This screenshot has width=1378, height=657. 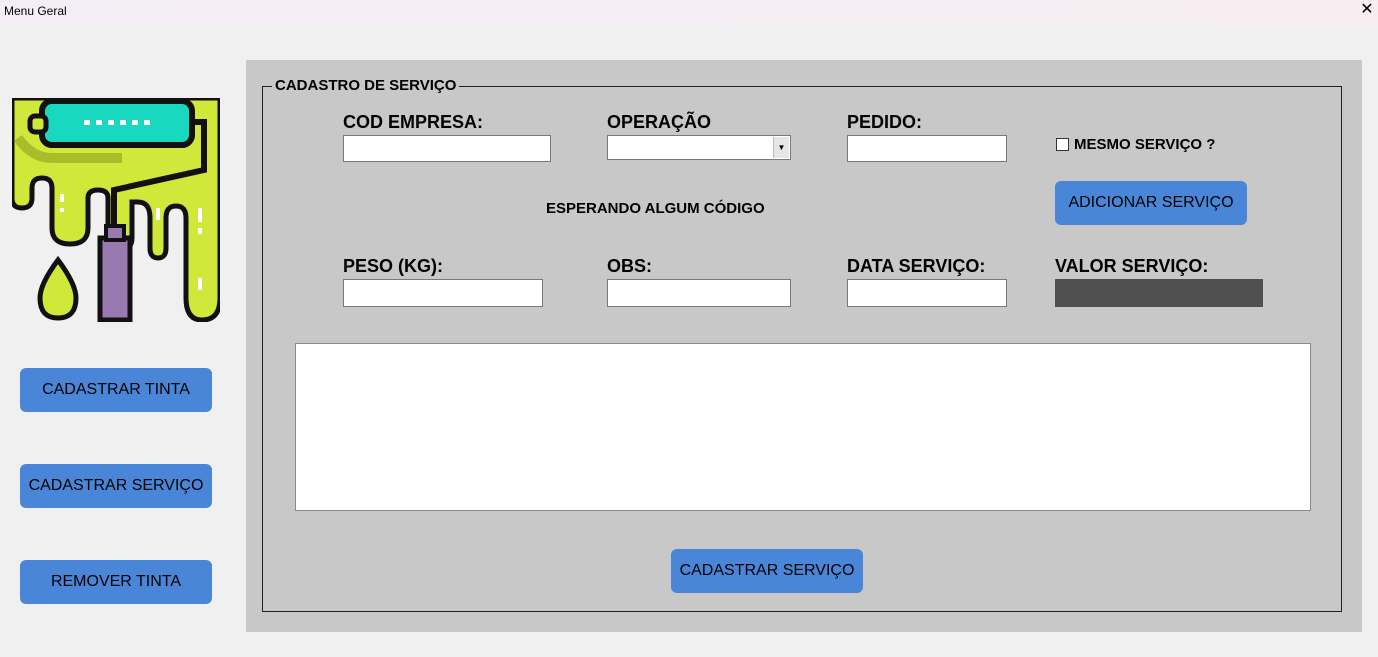 What do you see at coordinates (927, 148) in the screenshot?
I see `pedido-field` at bounding box center [927, 148].